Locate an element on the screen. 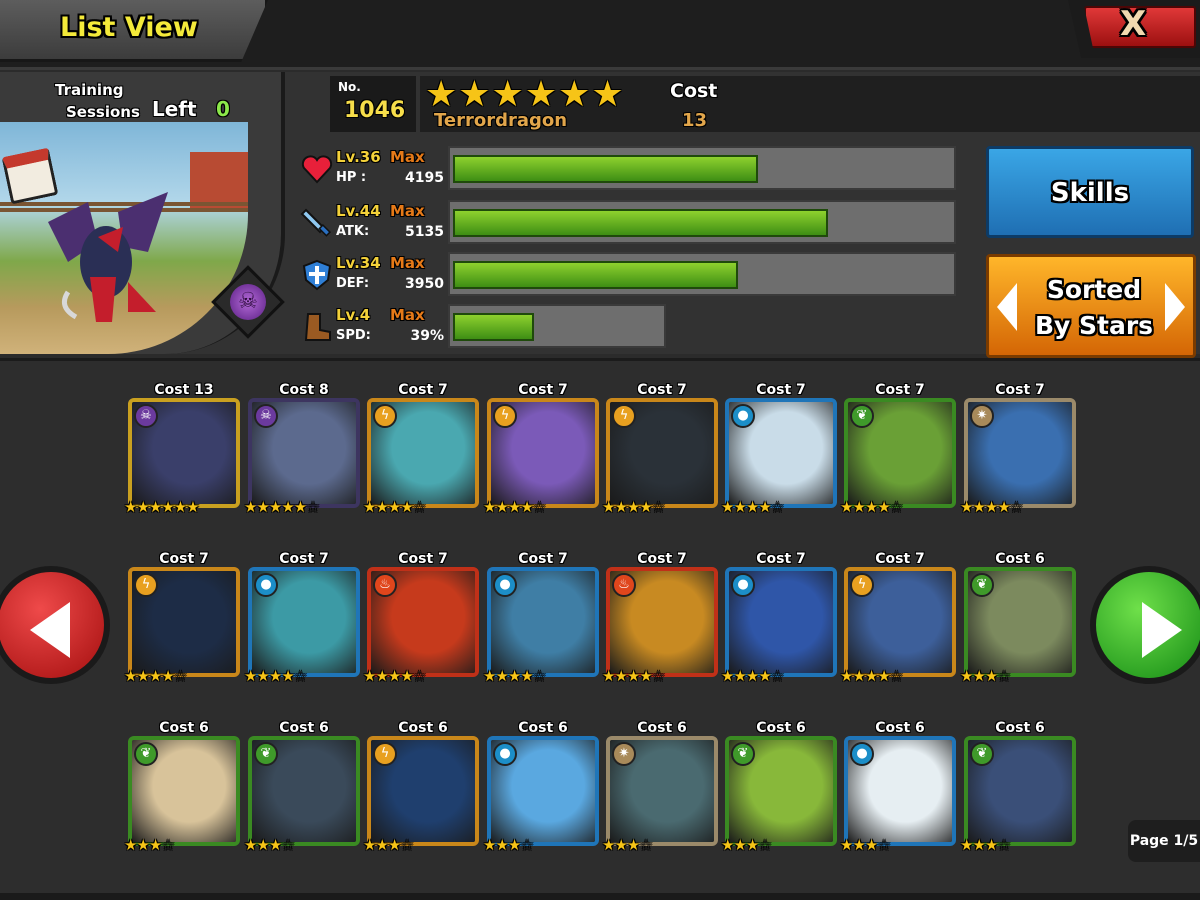 The height and width of the screenshot is (900, 1200). monster-card: Cost 7 ✷ ★★★★☆ is located at coordinates (1018, 453).